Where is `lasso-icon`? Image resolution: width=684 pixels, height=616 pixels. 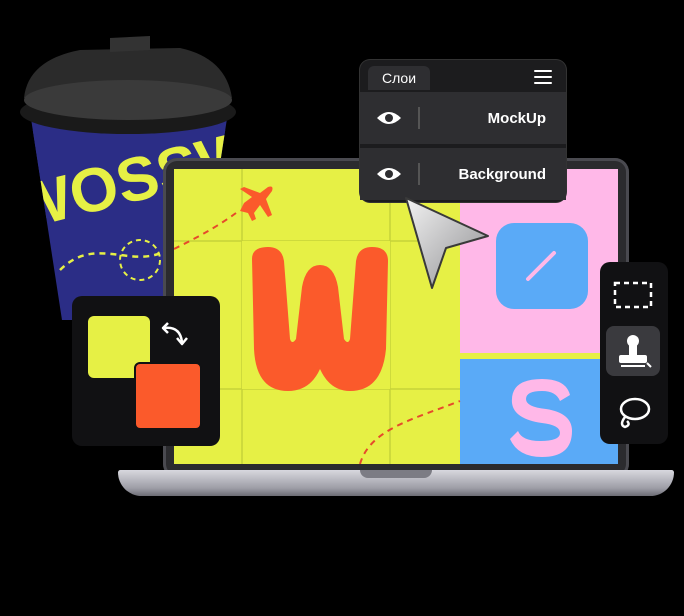
lasso-icon is located at coordinates (633, 413).